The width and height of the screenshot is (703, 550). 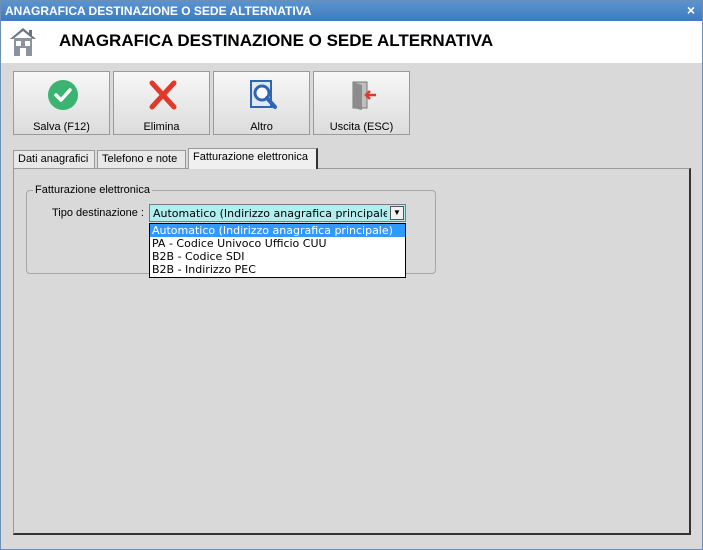 I want to click on other-button-label: Altro, so click(x=261, y=127).